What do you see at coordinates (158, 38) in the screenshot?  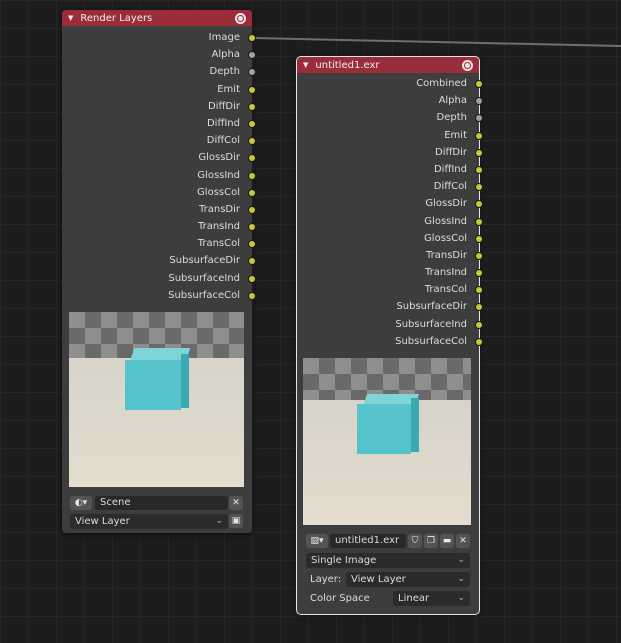 I see `output-socket: Image` at bounding box center [158, 38].